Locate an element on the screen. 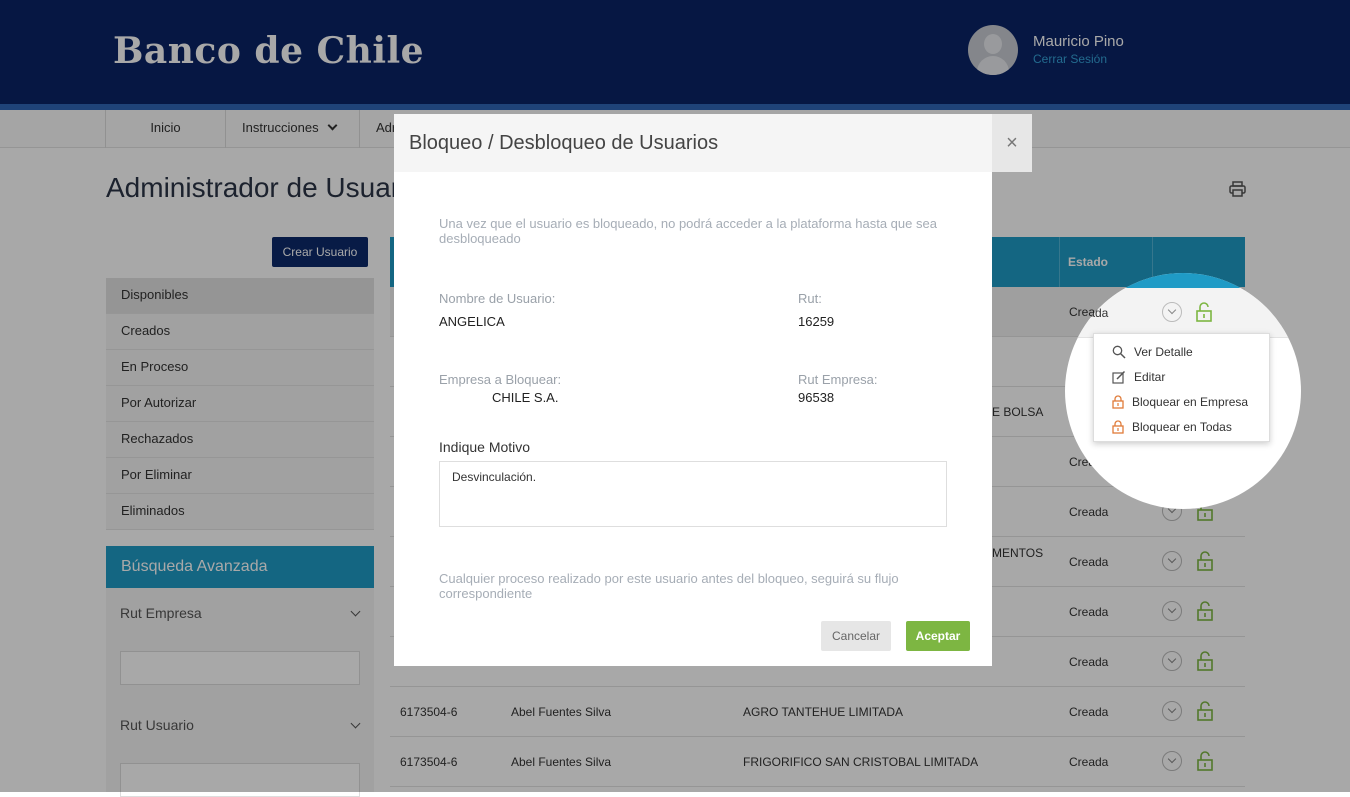 This screenshot has width=1350, height=797. reason-label: Indique Motivo is located at coordinates (485, 447).